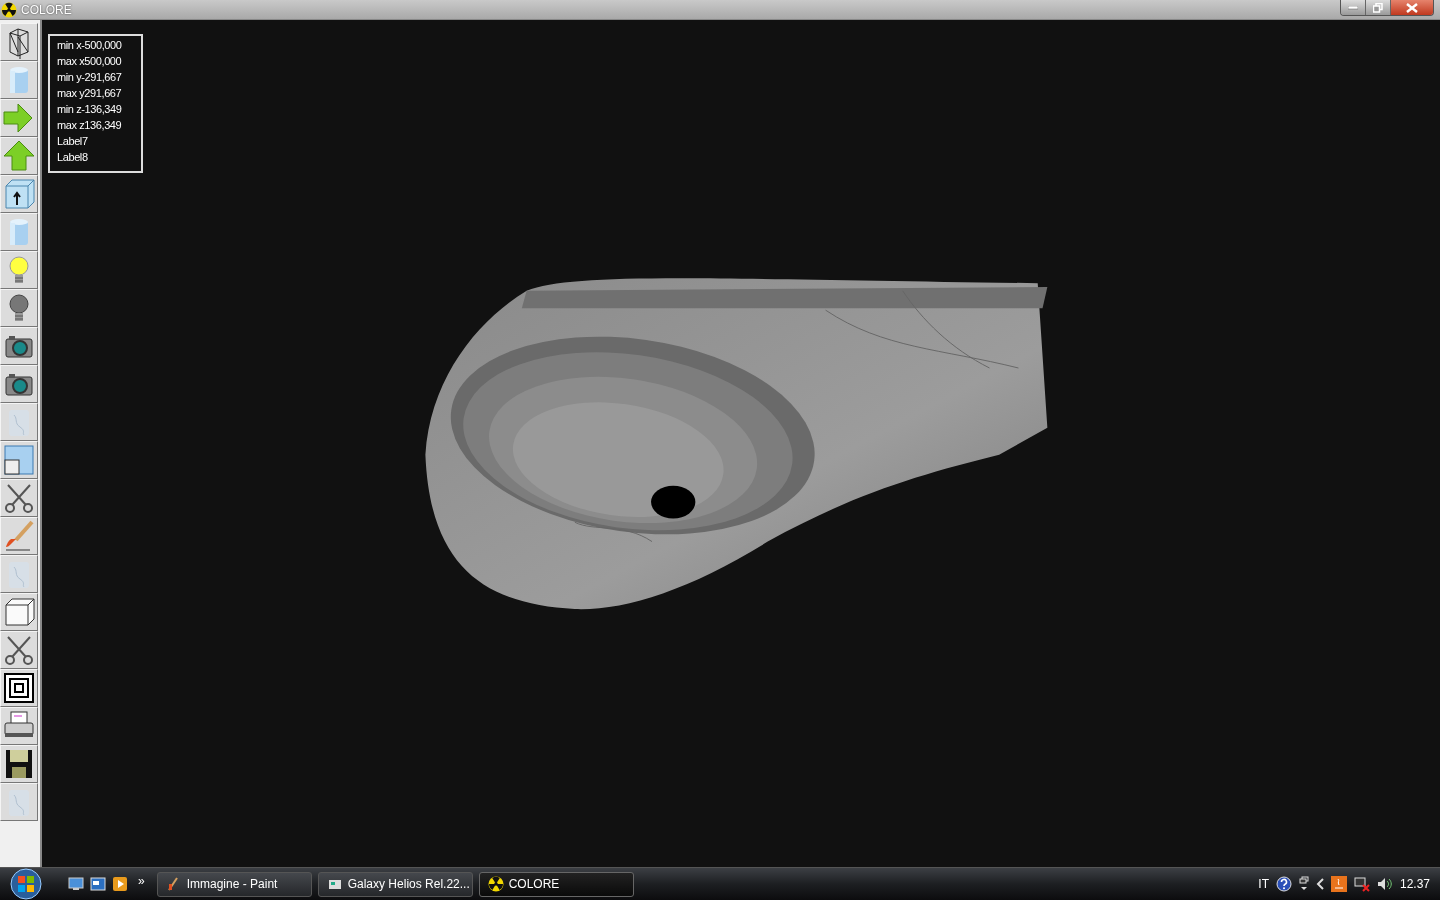  What do you see at coordinates (98, 884) in the screenshot?
I see `windows-icon` at bounding box center [98, 884].